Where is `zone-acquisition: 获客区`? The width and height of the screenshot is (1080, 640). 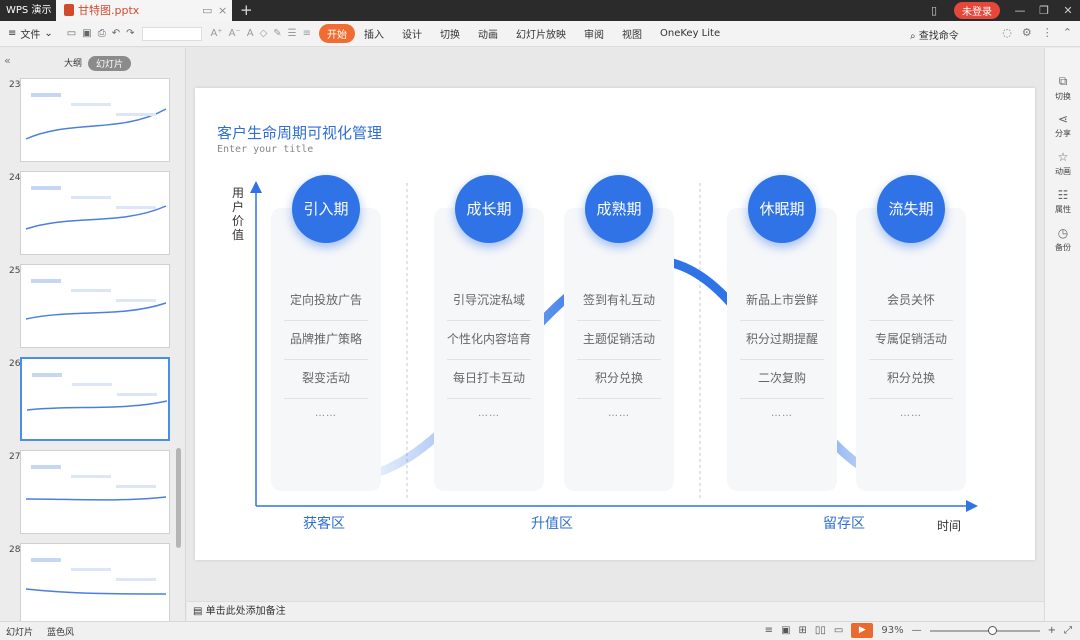
zone-acquisition: 获客区 is located at coordinates (324, 524).